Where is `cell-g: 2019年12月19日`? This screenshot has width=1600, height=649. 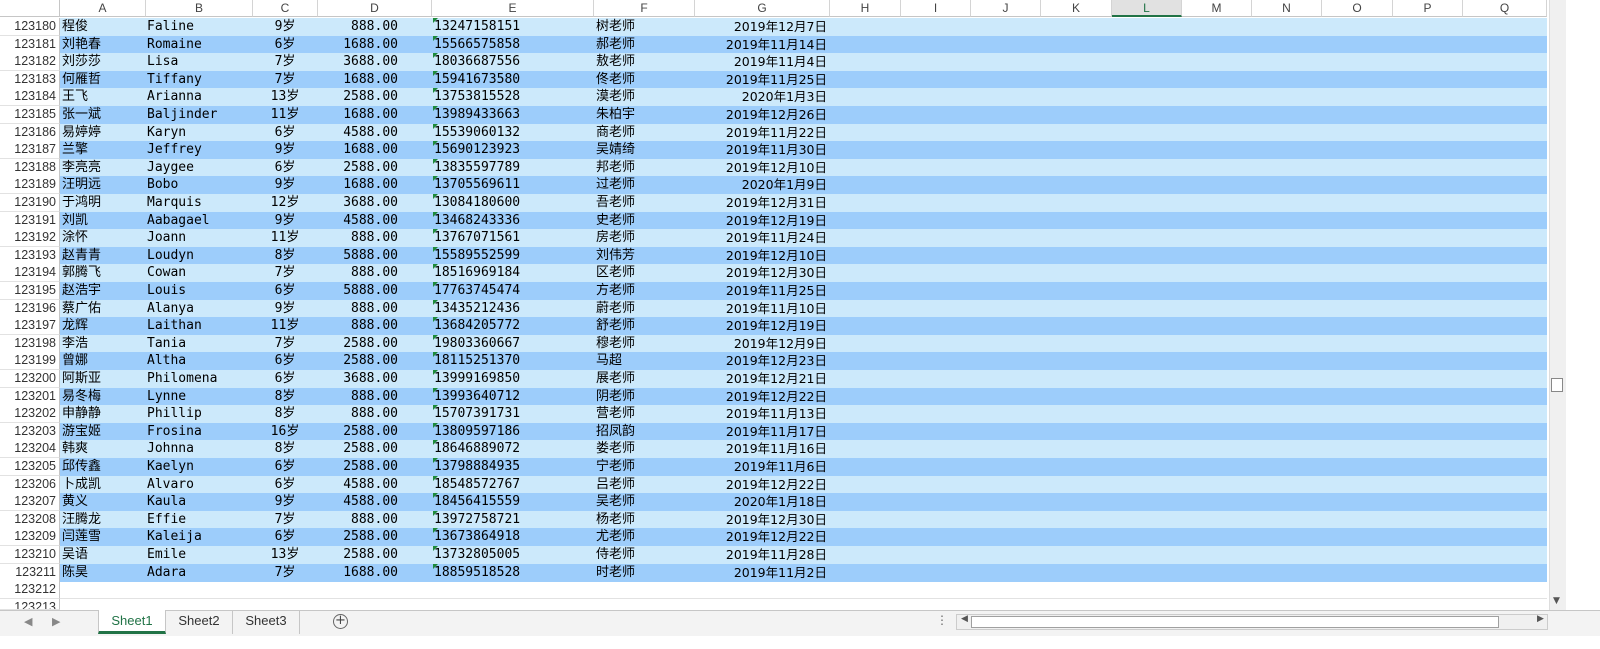 cell-g: 2019年12月19日 is located at coordinates (761, 221).